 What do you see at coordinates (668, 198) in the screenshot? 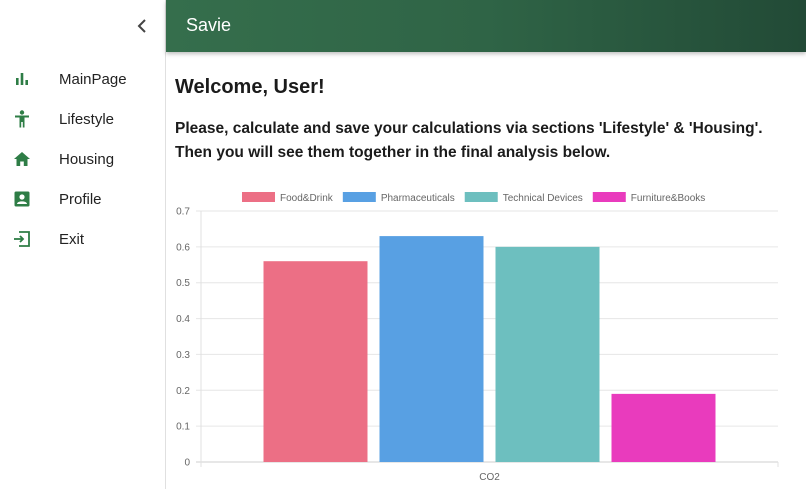
I see `legend-label: Furniture&Books` at bounding box center [668, 198].